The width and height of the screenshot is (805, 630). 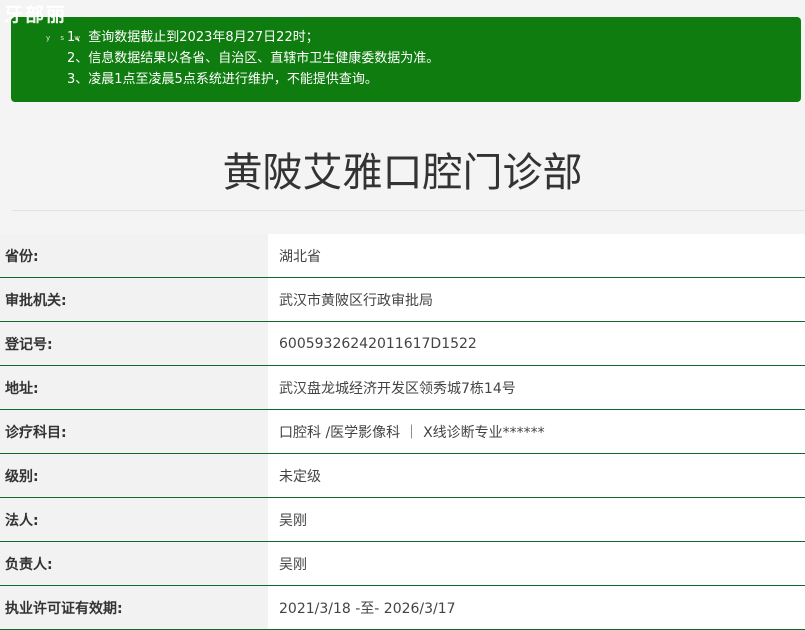 What do you see at coordinates (536, 607) in the screenshot?
I see `row-value-license-validity: 2021/3/18 -至- 2026/3/17` at bounding box center [536, 607].